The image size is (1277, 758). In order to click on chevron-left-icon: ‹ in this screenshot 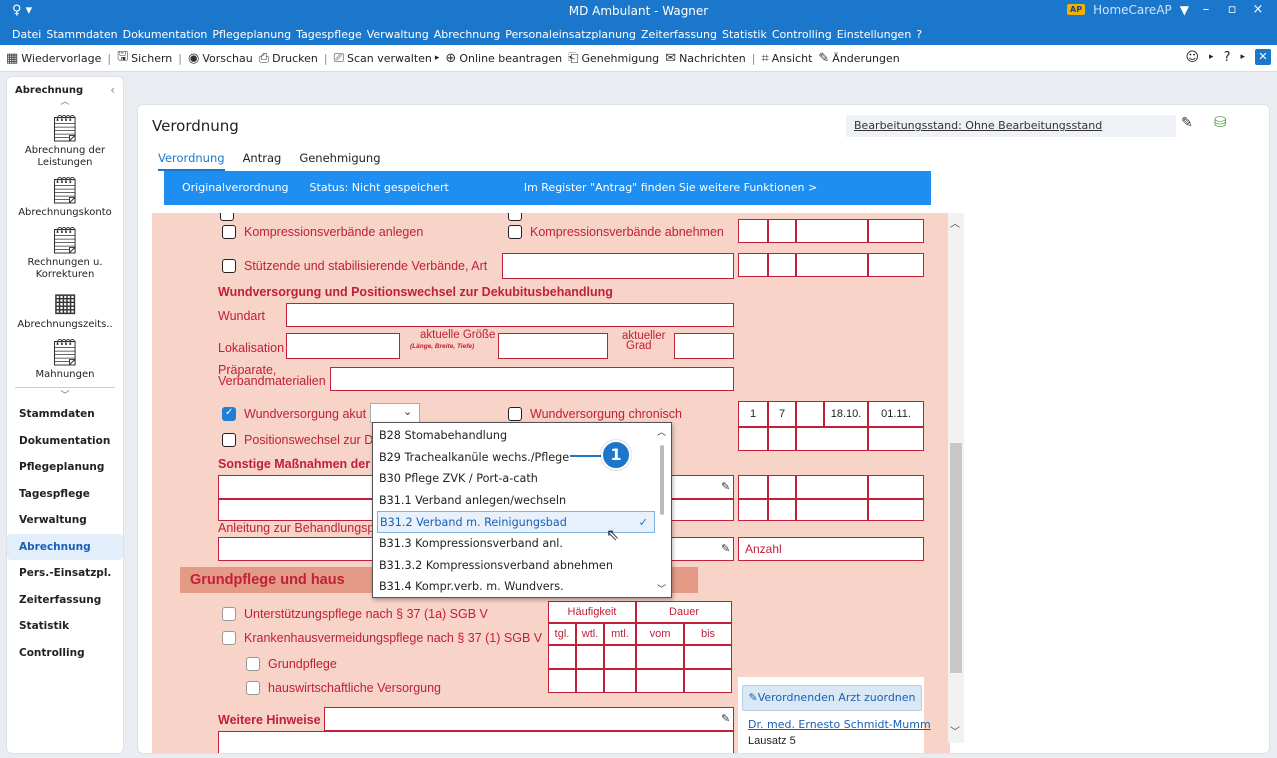, I will do `click(112, 90)`.